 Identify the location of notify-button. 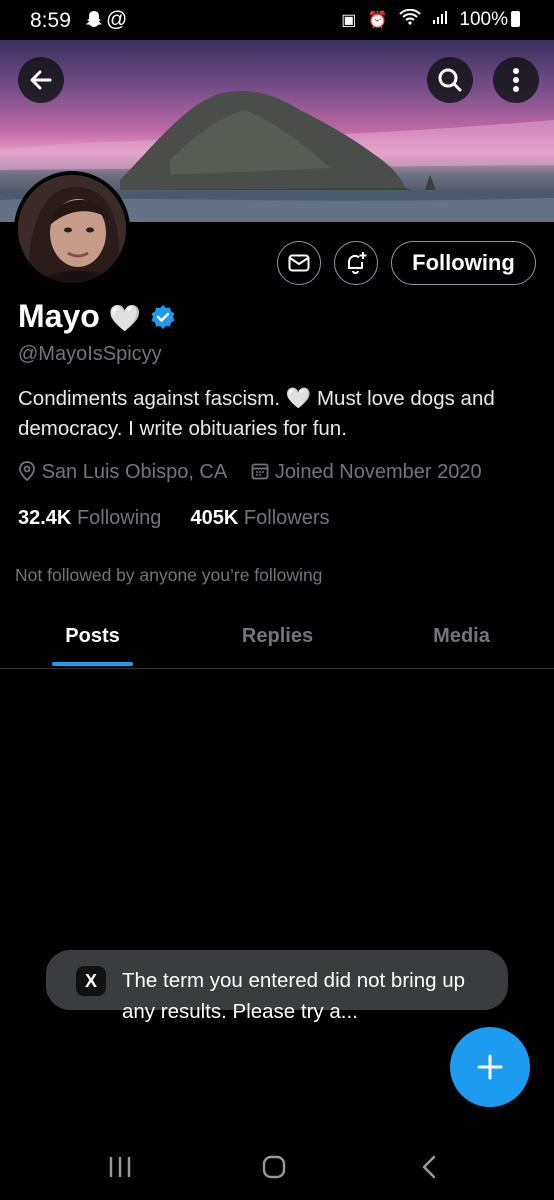
(356, 263).